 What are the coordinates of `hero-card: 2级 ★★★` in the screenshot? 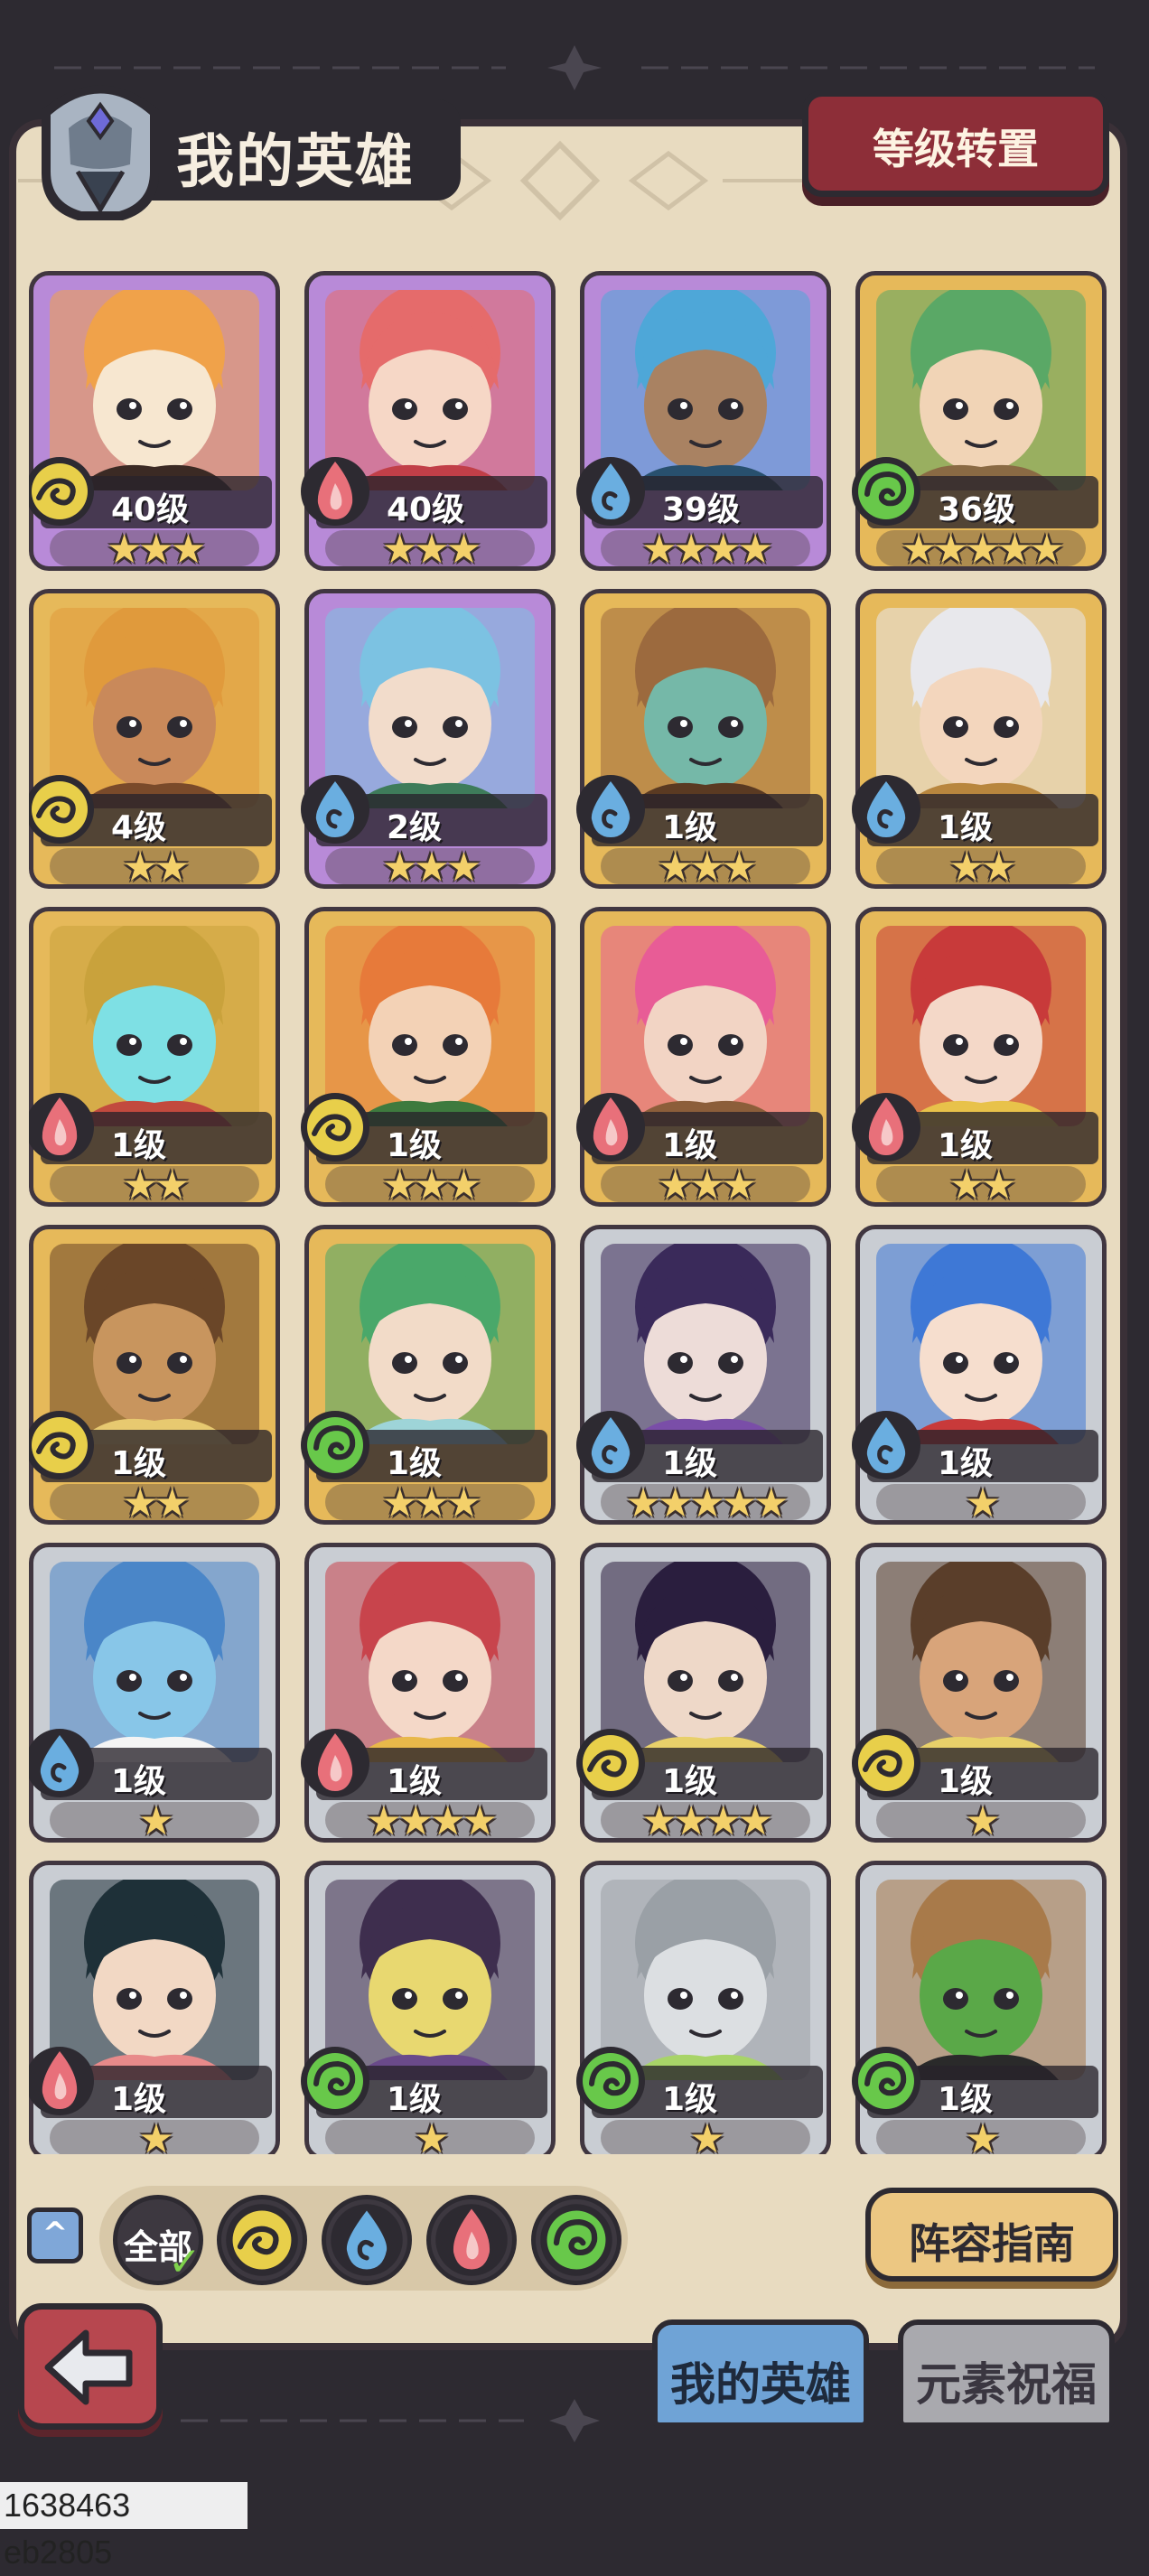 It's located at (428, 740).